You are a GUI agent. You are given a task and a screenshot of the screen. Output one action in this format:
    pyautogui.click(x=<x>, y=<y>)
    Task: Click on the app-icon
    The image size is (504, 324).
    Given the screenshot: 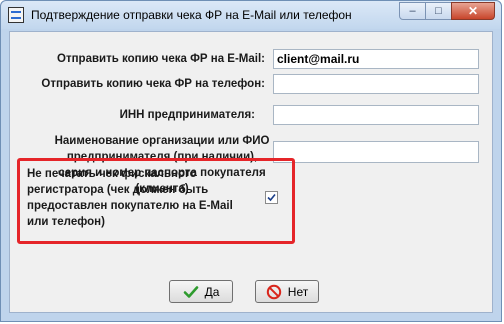 What is the action you would take?
    pyautogui.click(x=16, y=15)
    